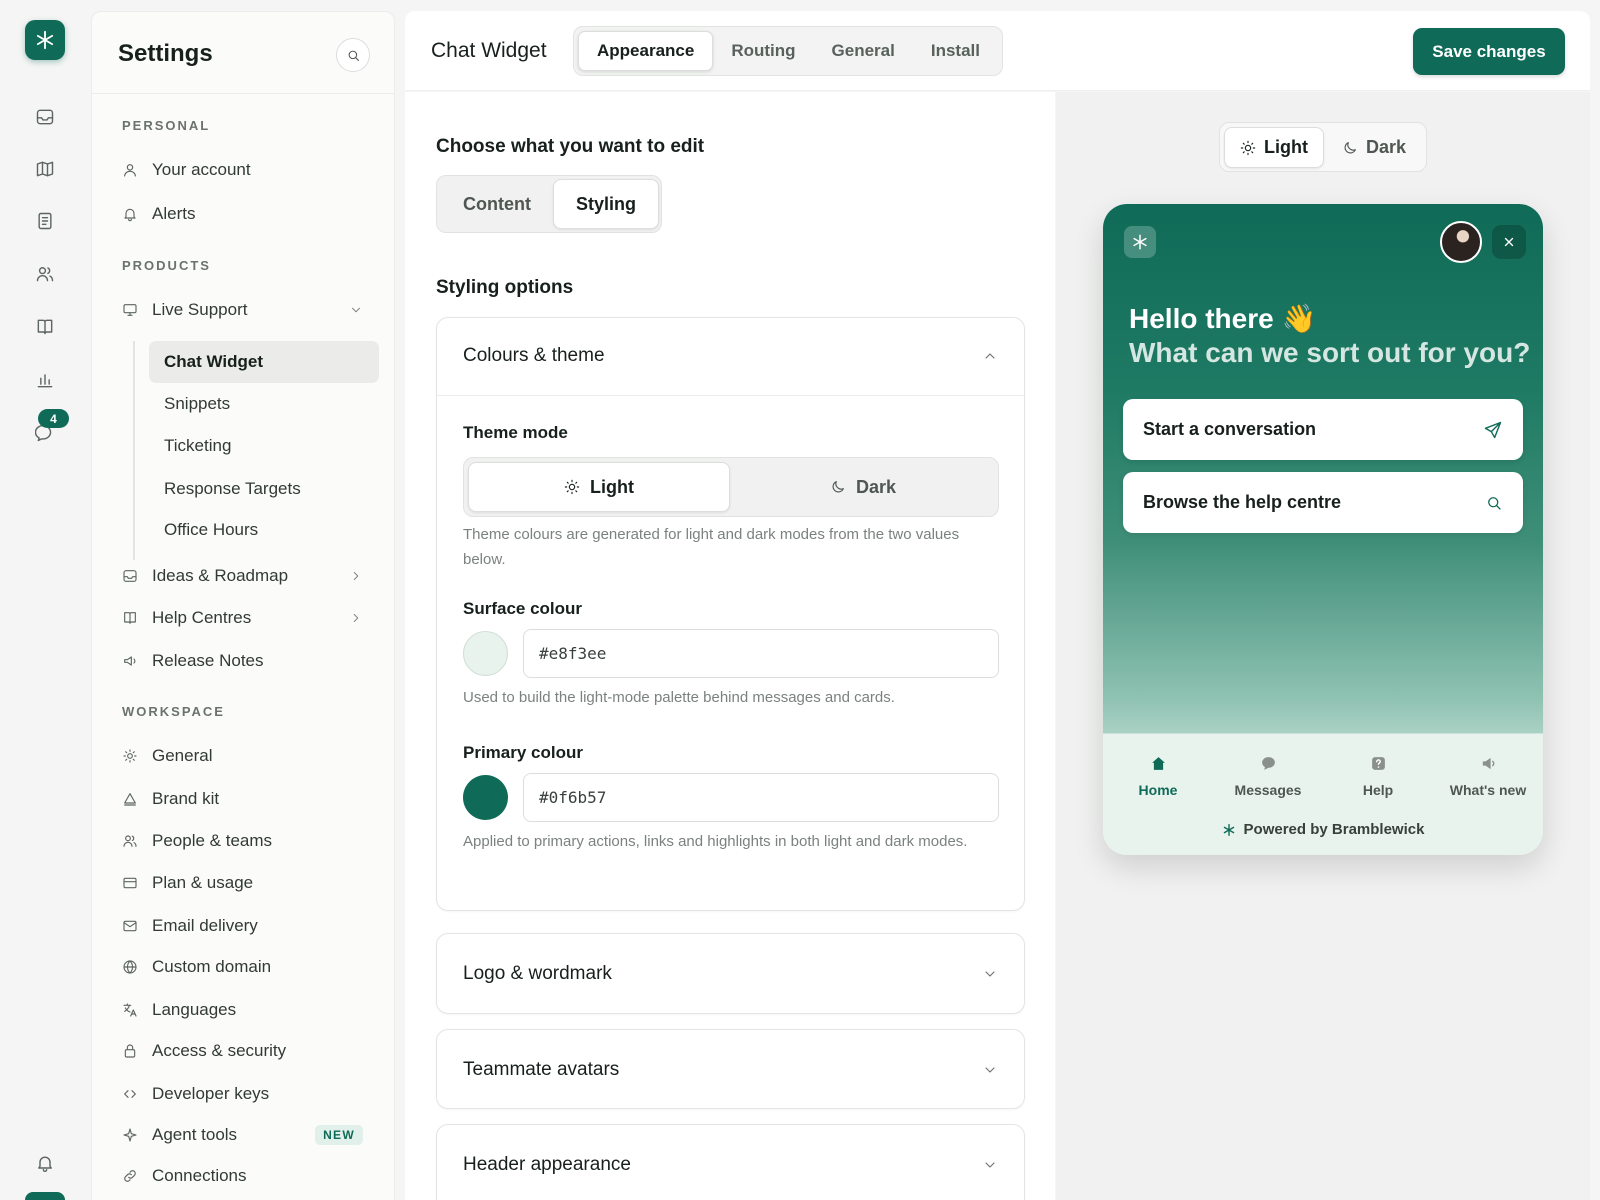 The height and width of the screenshot is (1200, 1600). I want to click on theme-option-light: Light, so click(599, 487).